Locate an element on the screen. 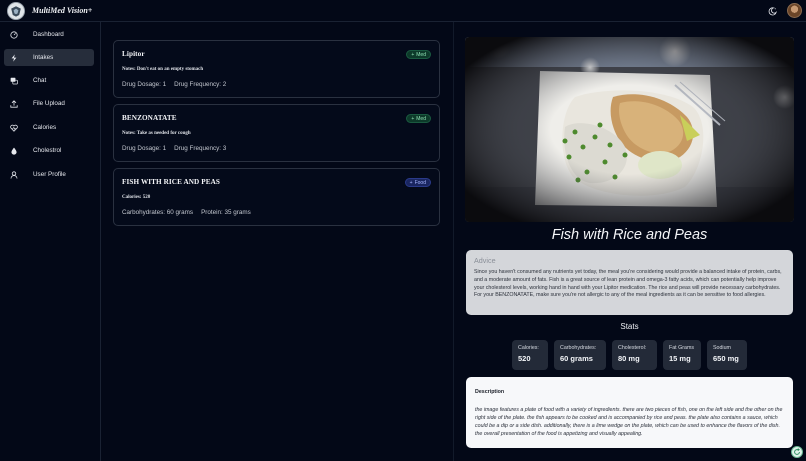 This screenshot has height=461, width=806. dish-title: Fish with Rice and Peas is located at coordinates (629, 235).